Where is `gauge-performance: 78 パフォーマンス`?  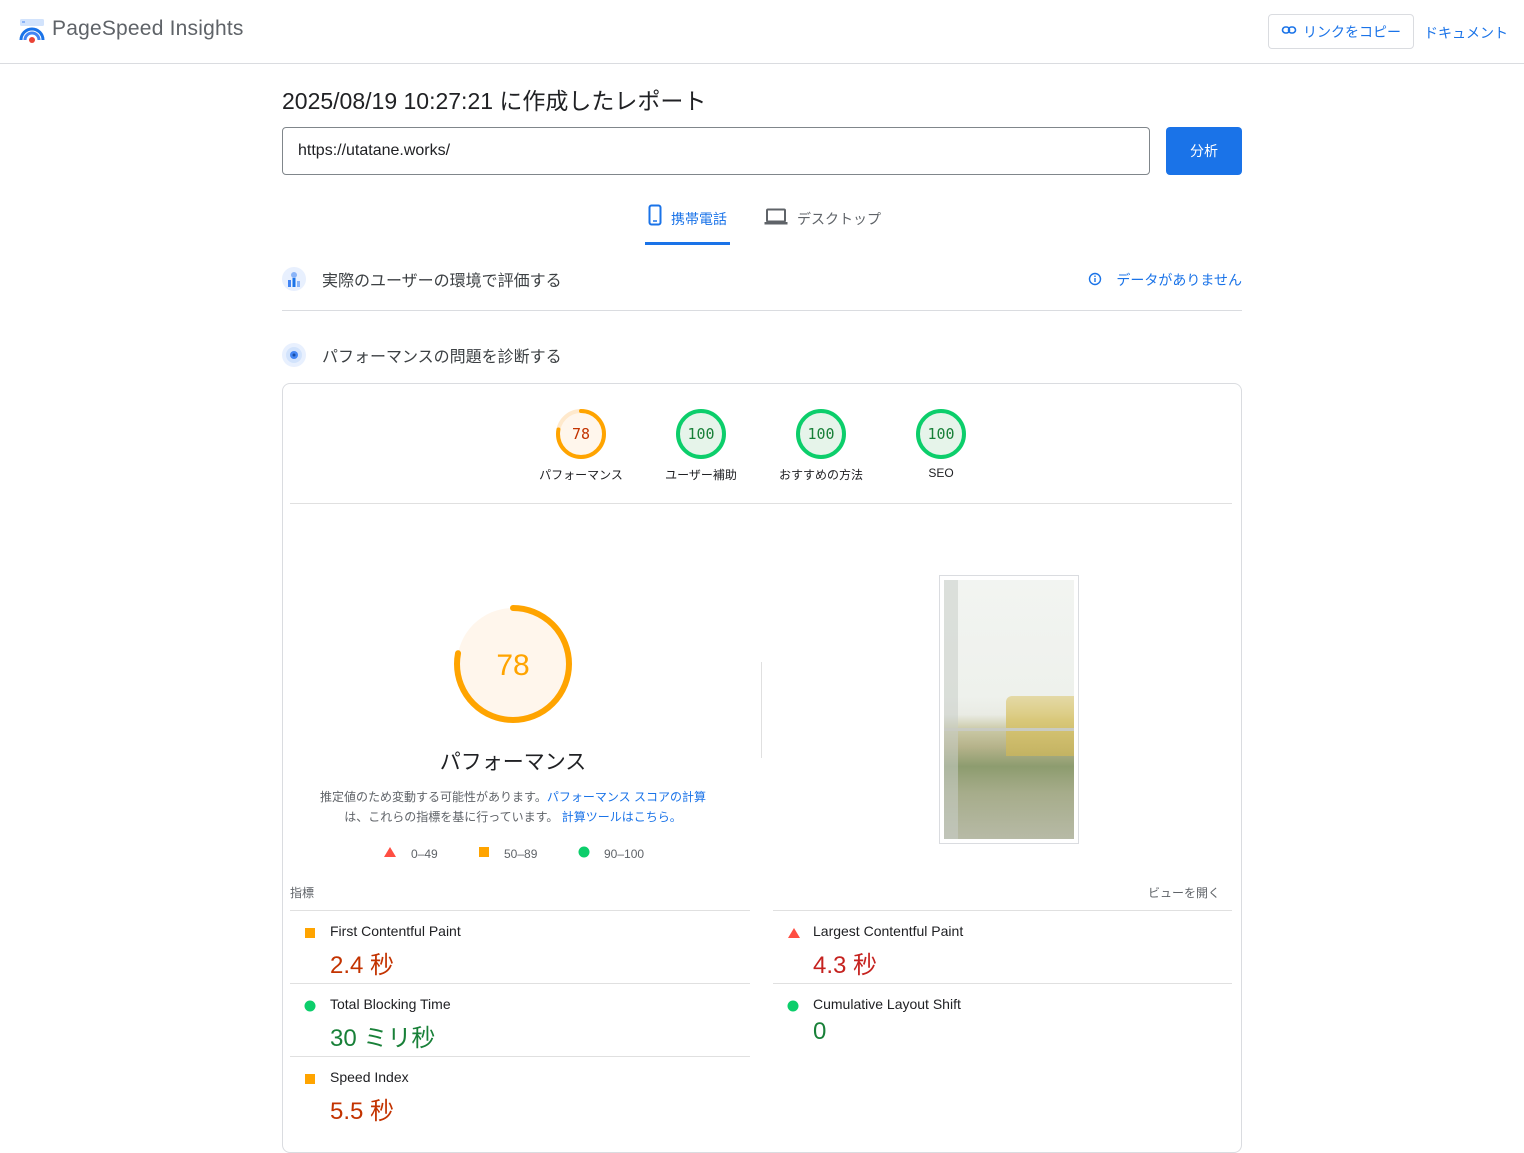
gauge-performance: 78 パフォーマンス is located at coordinates (581, 445).